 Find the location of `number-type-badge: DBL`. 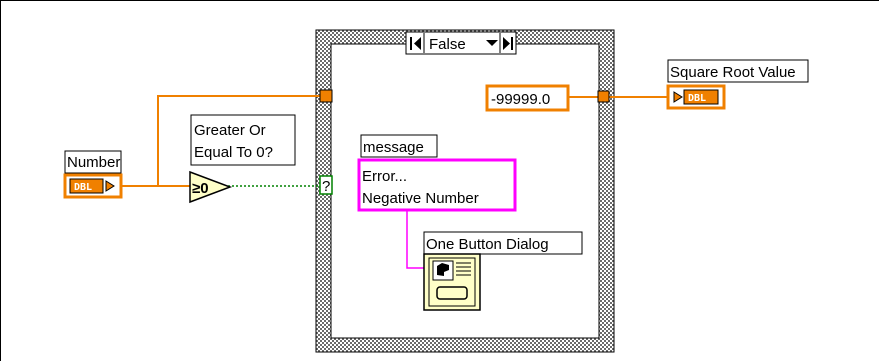

number-type-badge: DBL is located at coordinates (83, 187).